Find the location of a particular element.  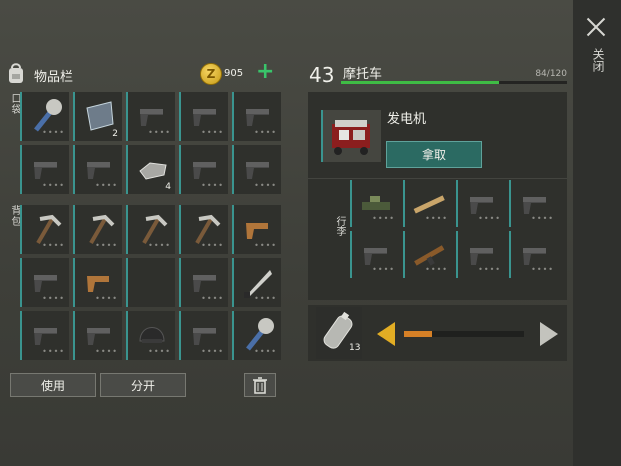

item-quantity: 4 is located at coordinates (168, 187).